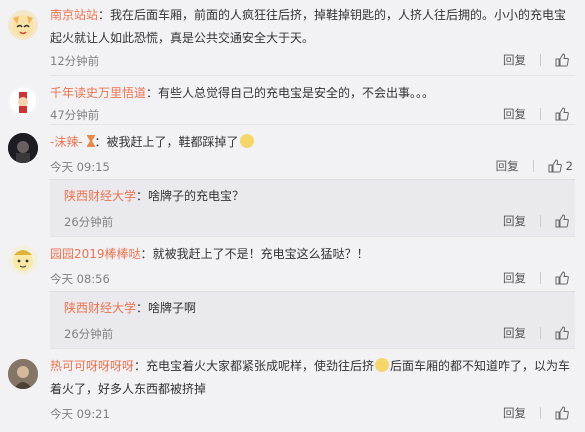 Image resolution: width=585 pixels, height=432 pixels. I want to click on comment-time: 今天 08:56, so click(80, 279).